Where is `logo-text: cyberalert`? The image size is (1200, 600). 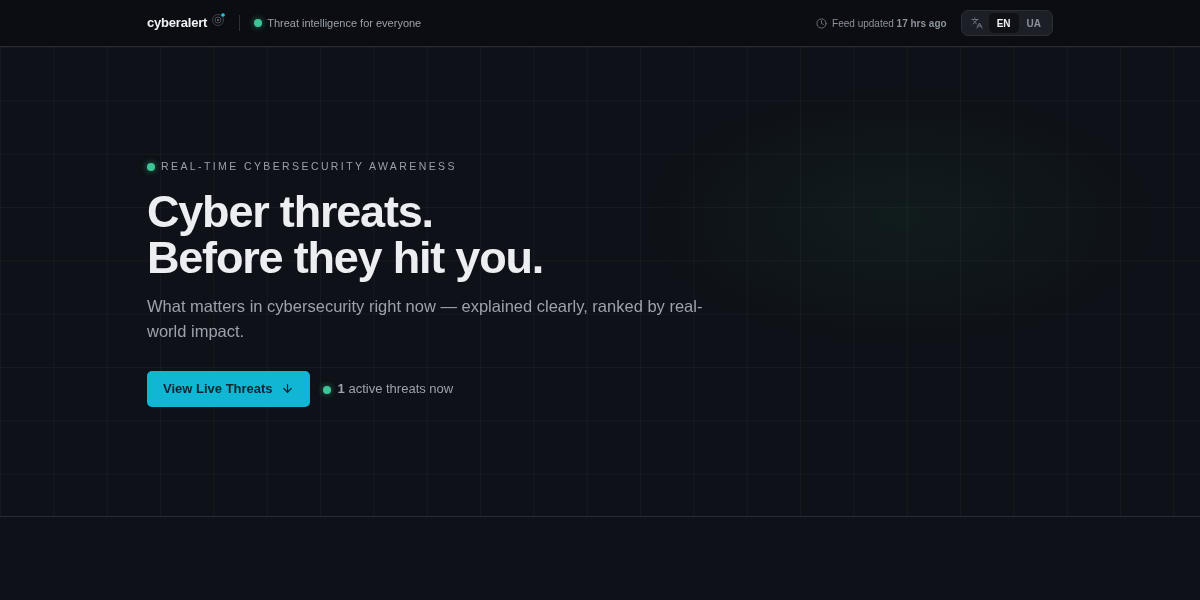
logo-text: cyberalert is located at coordinates (177, 23).